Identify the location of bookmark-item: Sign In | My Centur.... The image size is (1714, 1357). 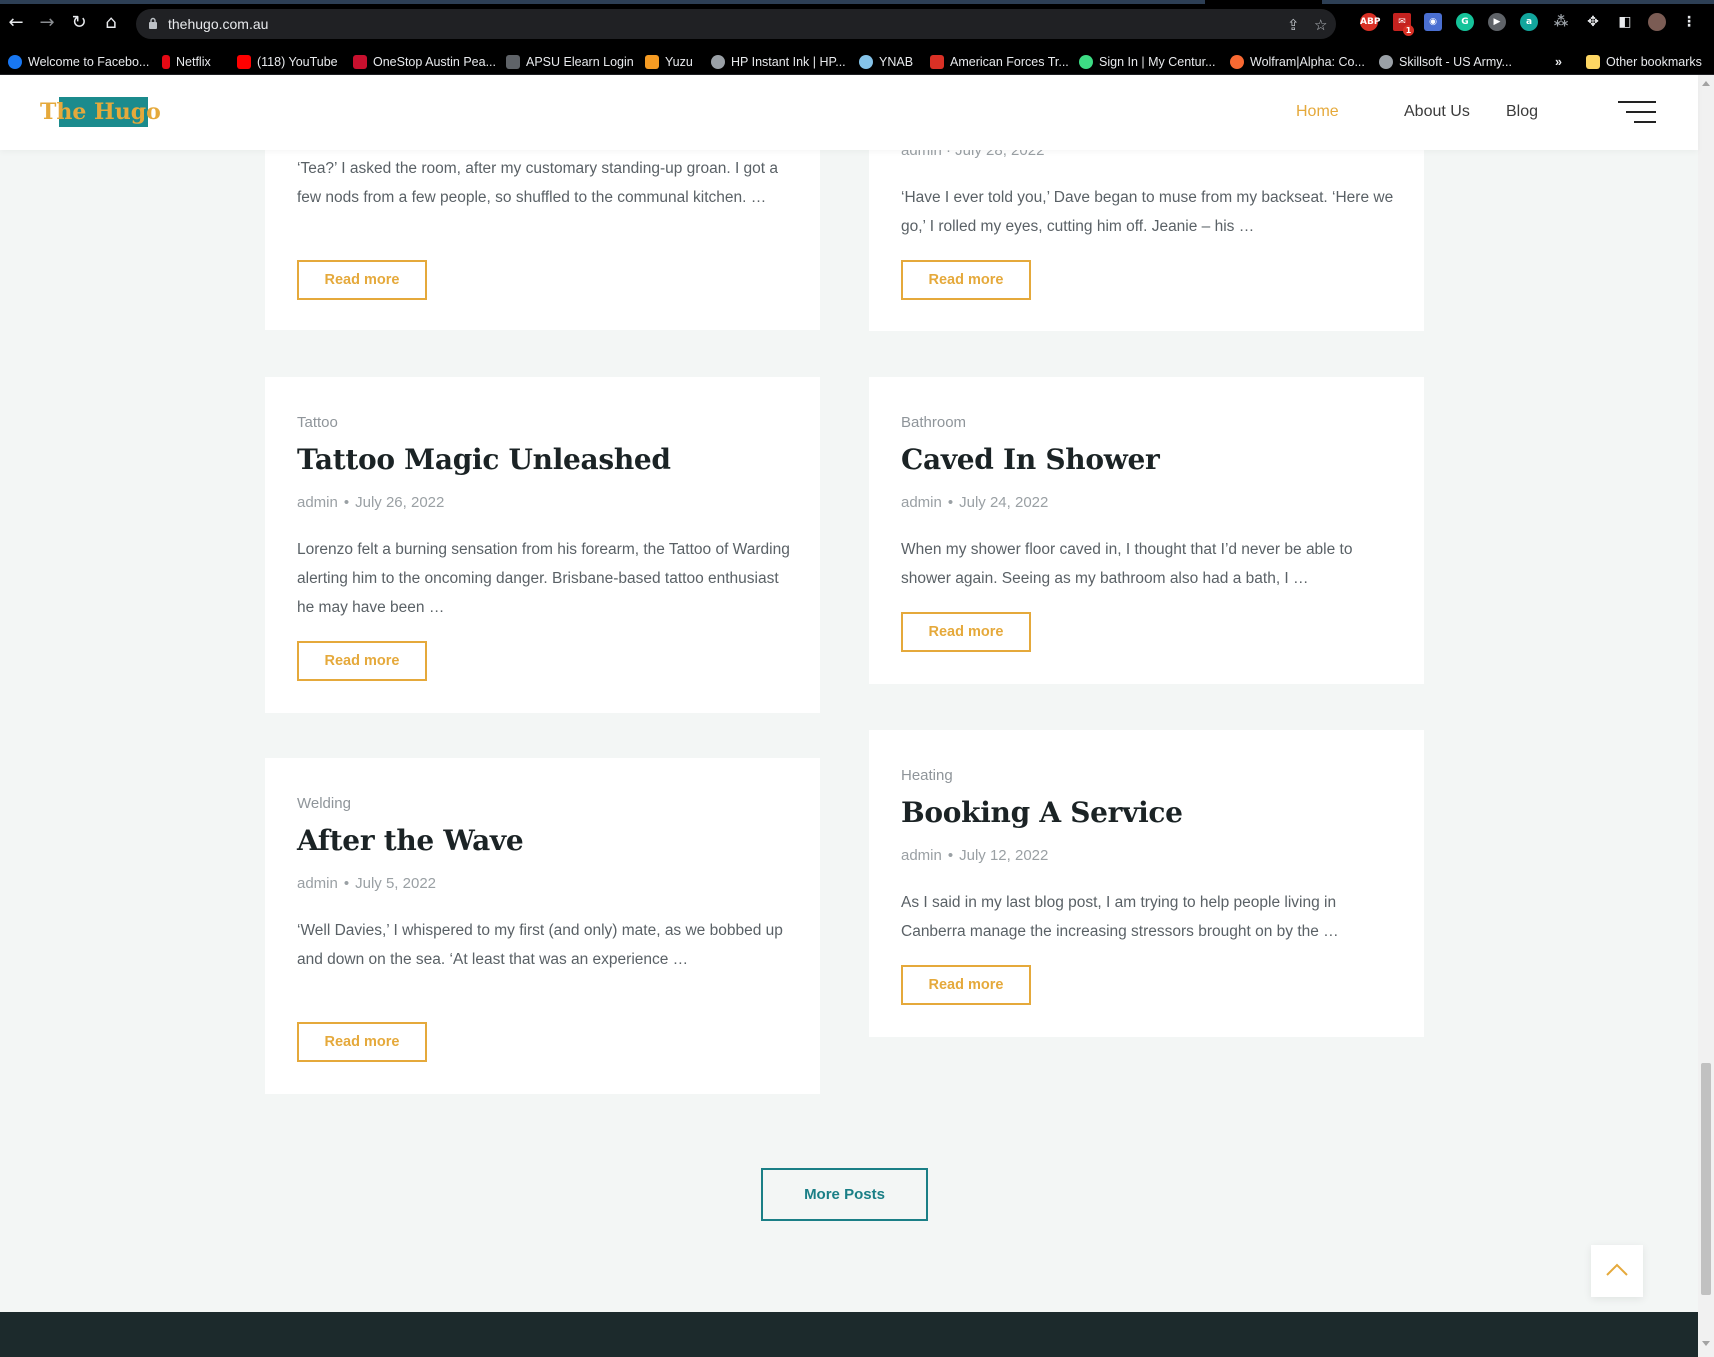
(1147, 62).